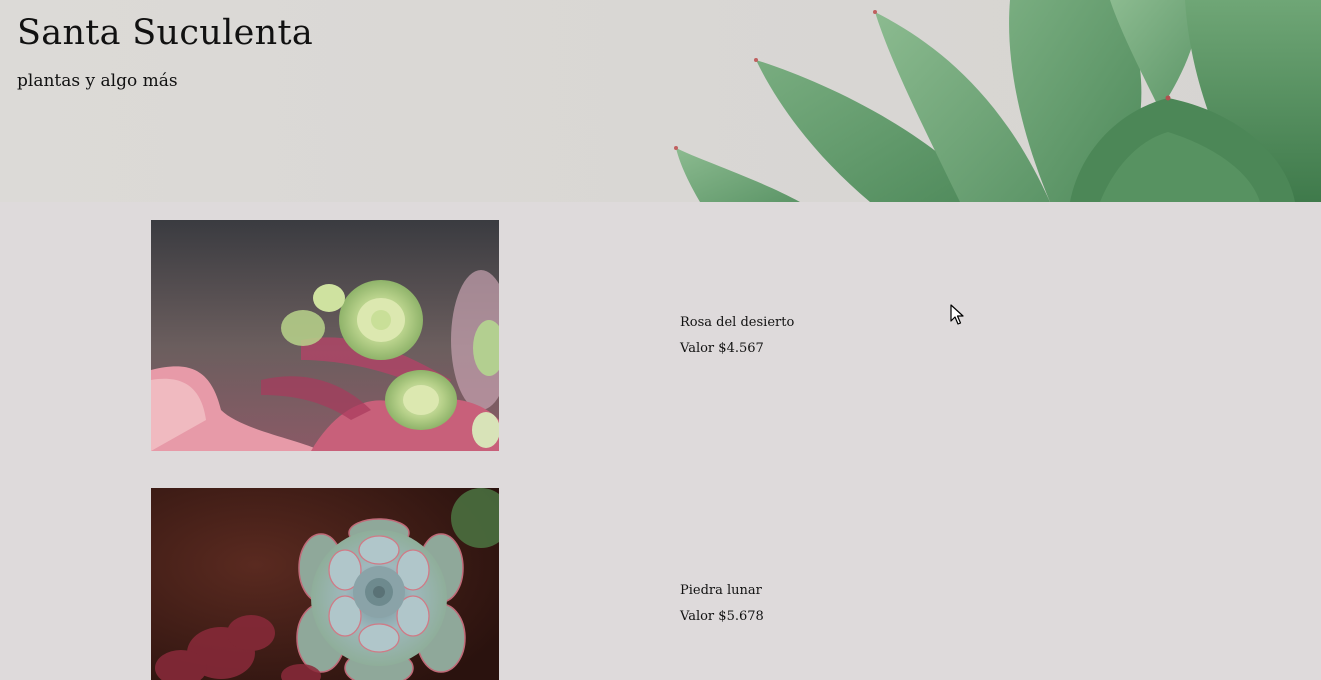 The width and height of the screenshot is (1321, 680). Describe the element at coordinates (722, 604) in the screenshot. I see `product-info: Piedra lunar Valor $5.678` at that location.